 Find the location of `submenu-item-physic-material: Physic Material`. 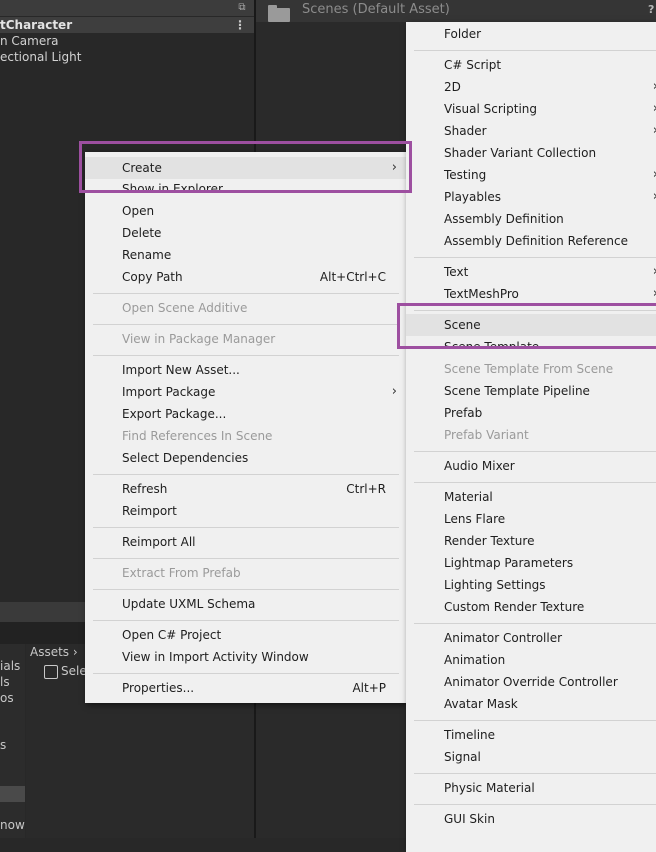

submenu-item-physic-material: Physic Material is located at coordinates (531, 788).